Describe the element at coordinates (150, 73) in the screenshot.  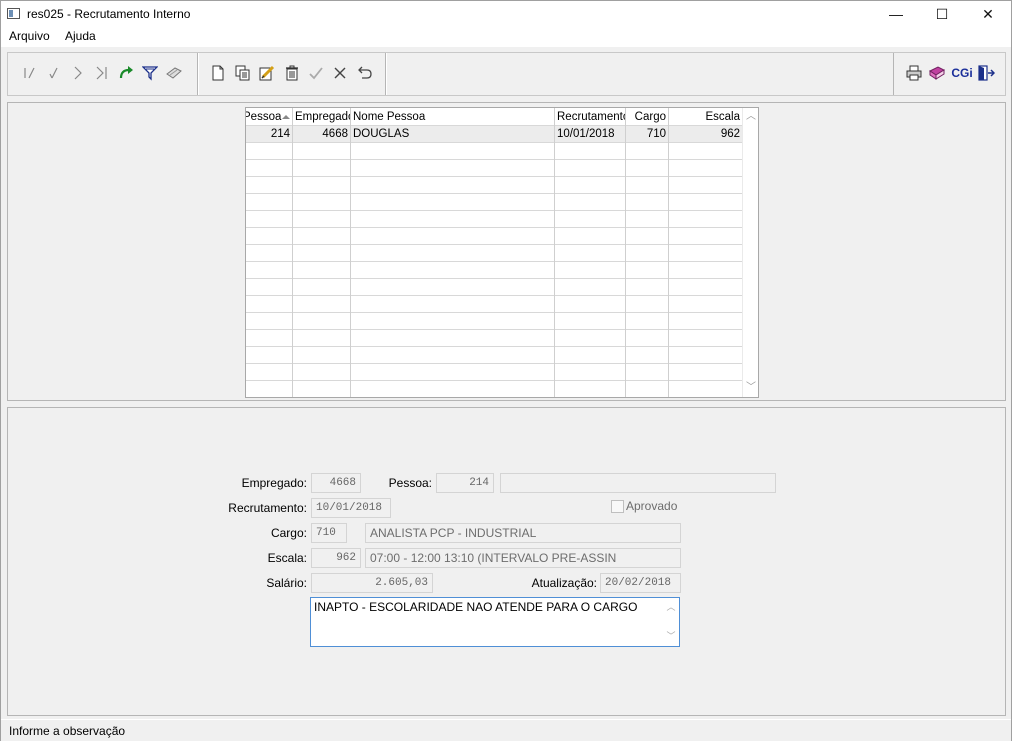
I see `filter-button` at that location.